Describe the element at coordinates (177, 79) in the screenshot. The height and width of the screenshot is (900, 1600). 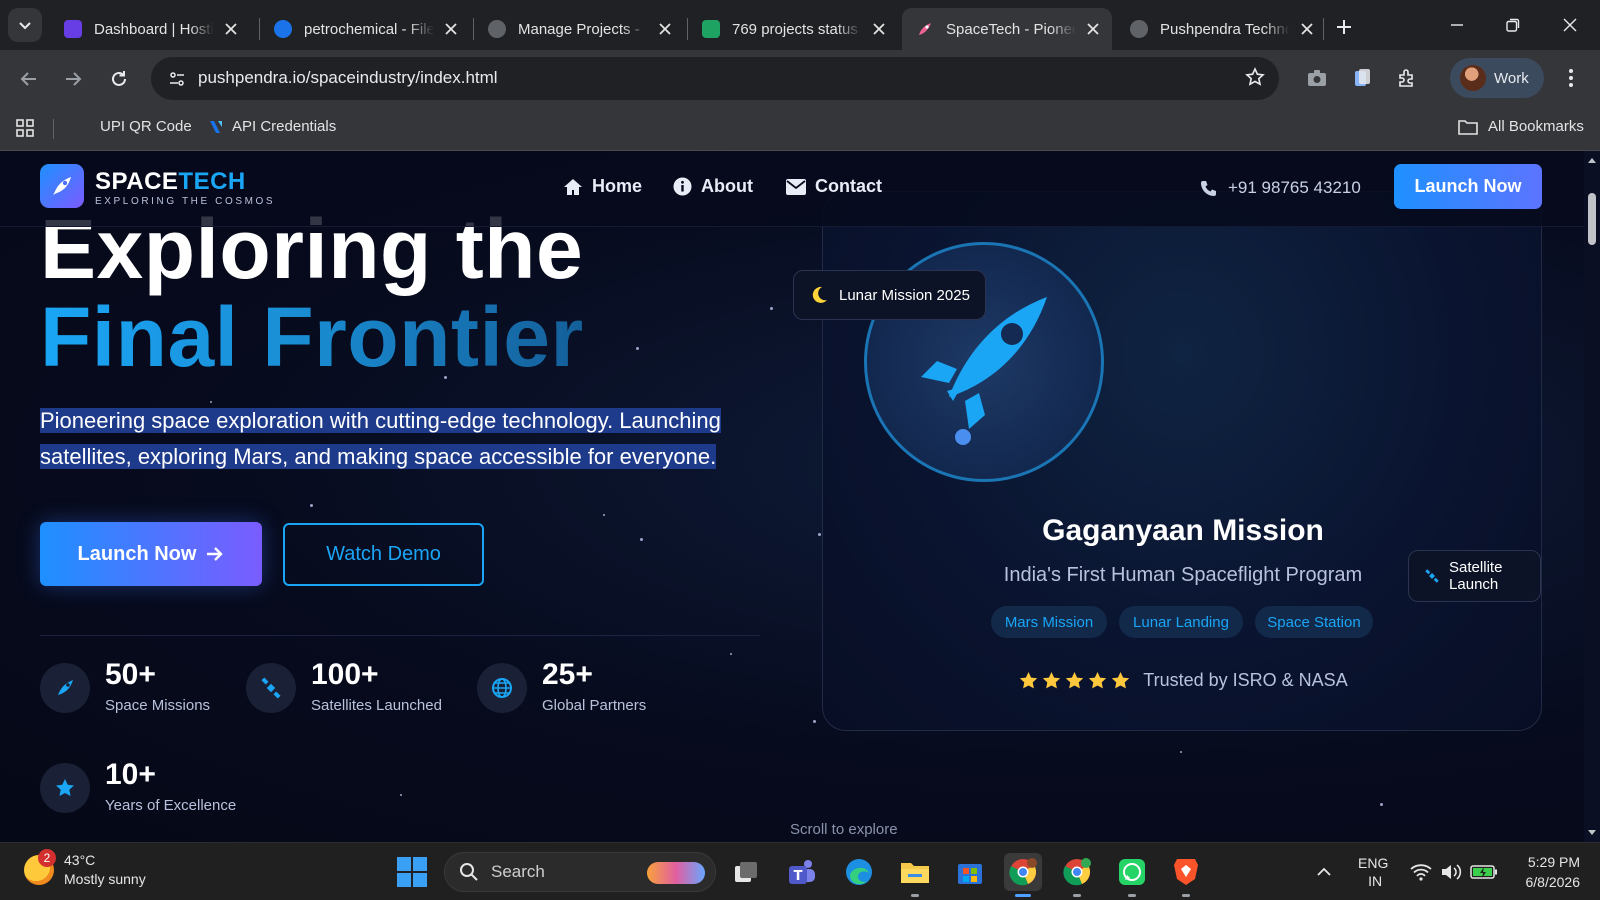
I see `site-info-button` at that location.